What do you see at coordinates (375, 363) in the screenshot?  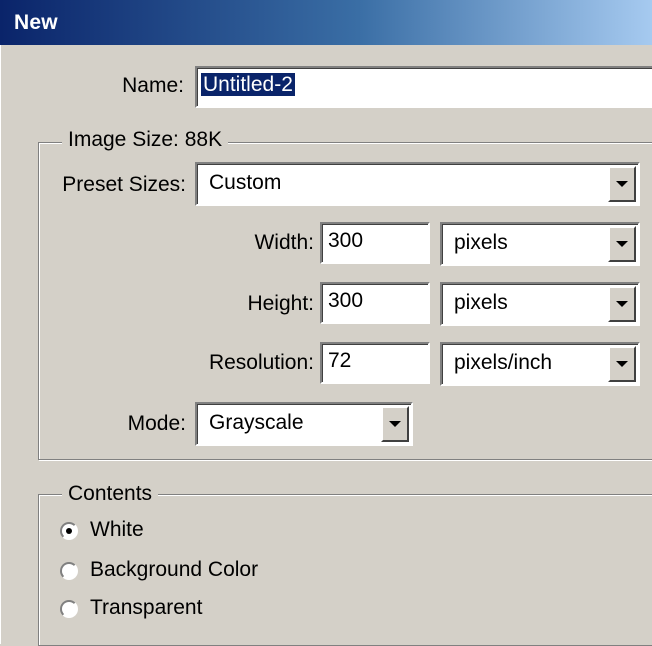 I see `resolution-input: 72` at bounding box center [375, 363].